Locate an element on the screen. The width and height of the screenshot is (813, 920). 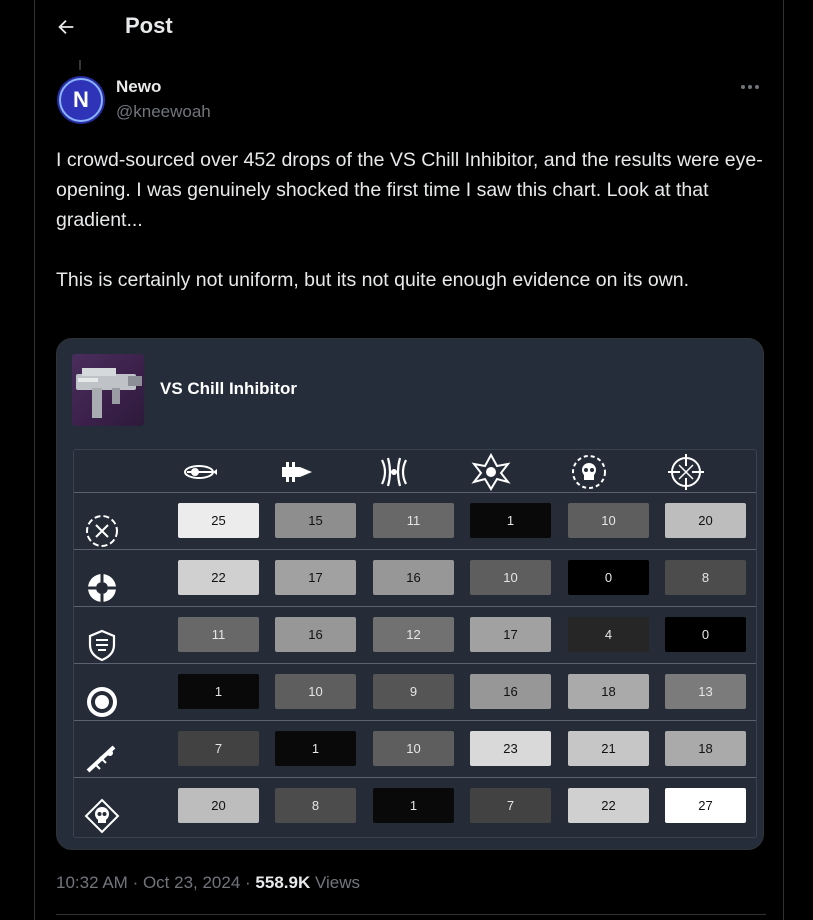
more-icon is located at coordinates (750, 87).